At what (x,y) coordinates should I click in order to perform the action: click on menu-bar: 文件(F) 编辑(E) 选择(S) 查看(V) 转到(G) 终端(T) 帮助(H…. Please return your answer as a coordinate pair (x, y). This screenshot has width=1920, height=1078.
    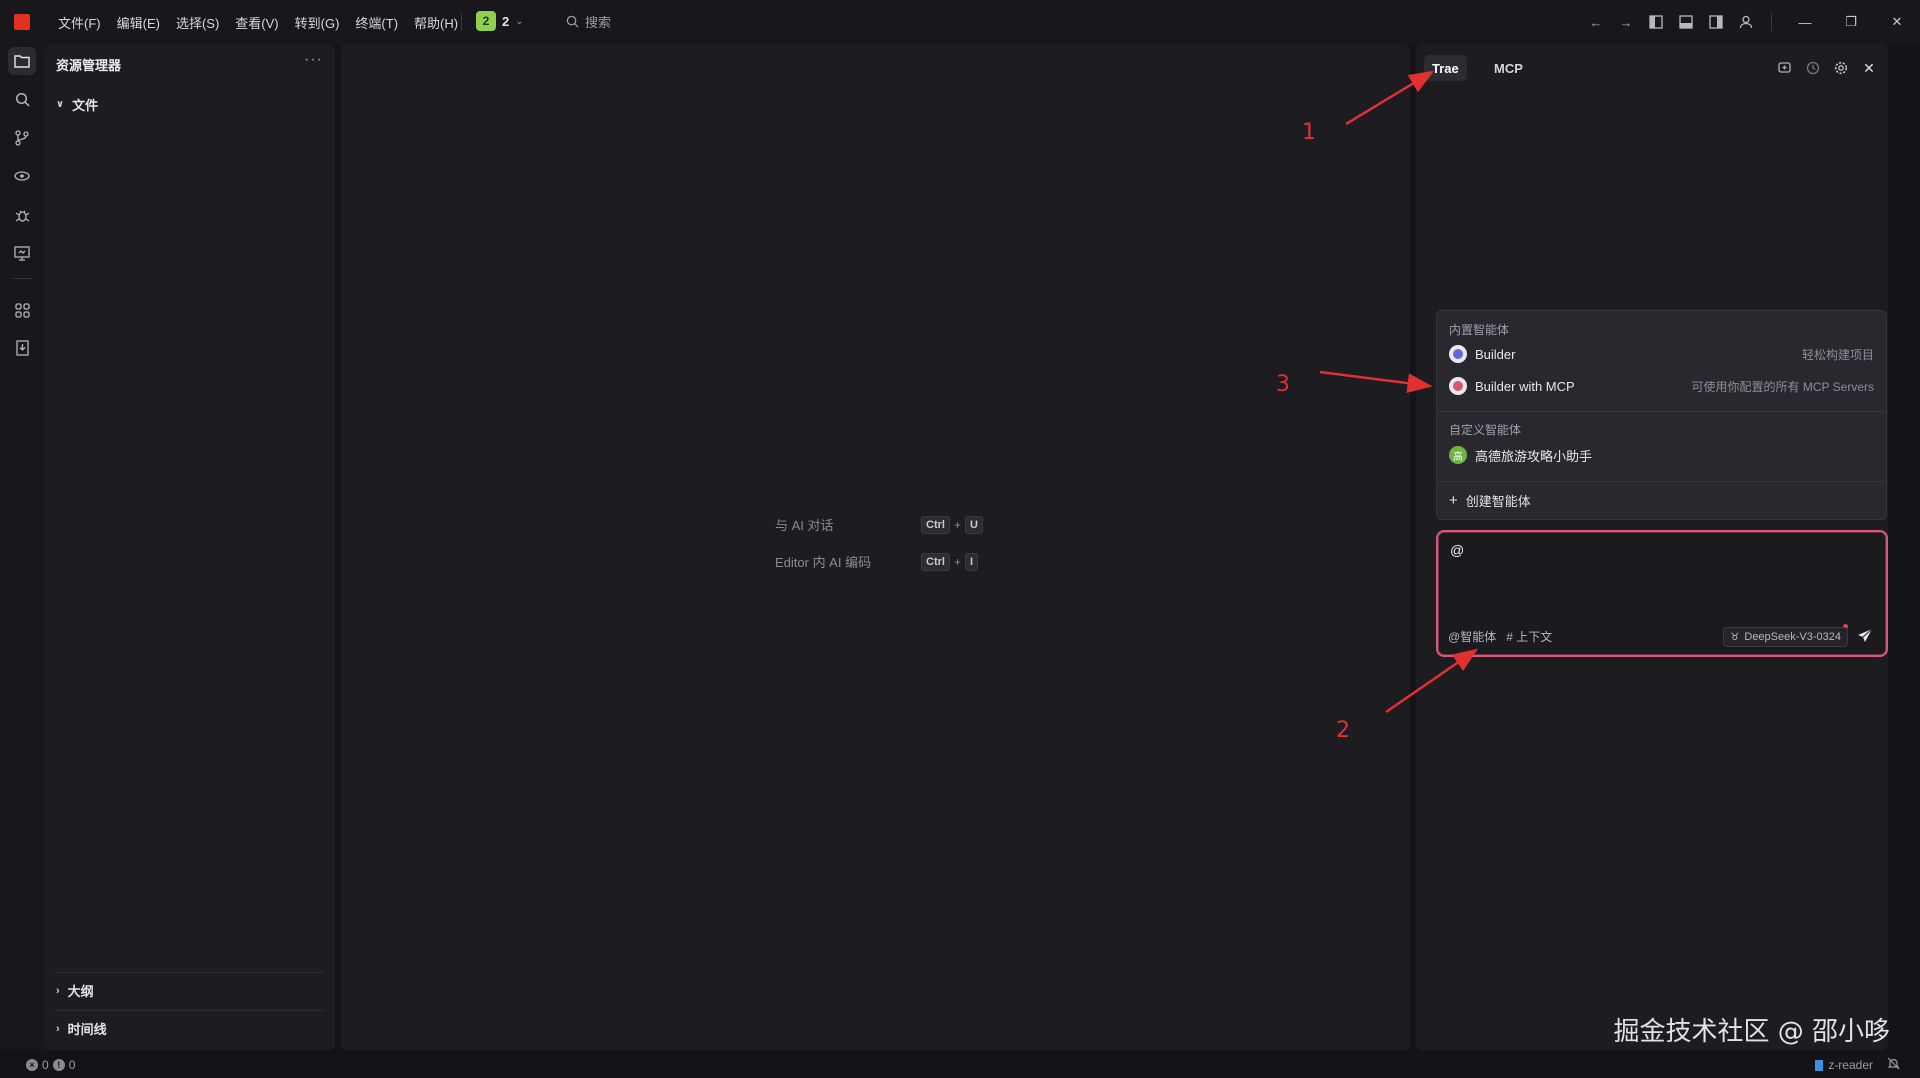
    Looking at the image, I should click on (258, 22).